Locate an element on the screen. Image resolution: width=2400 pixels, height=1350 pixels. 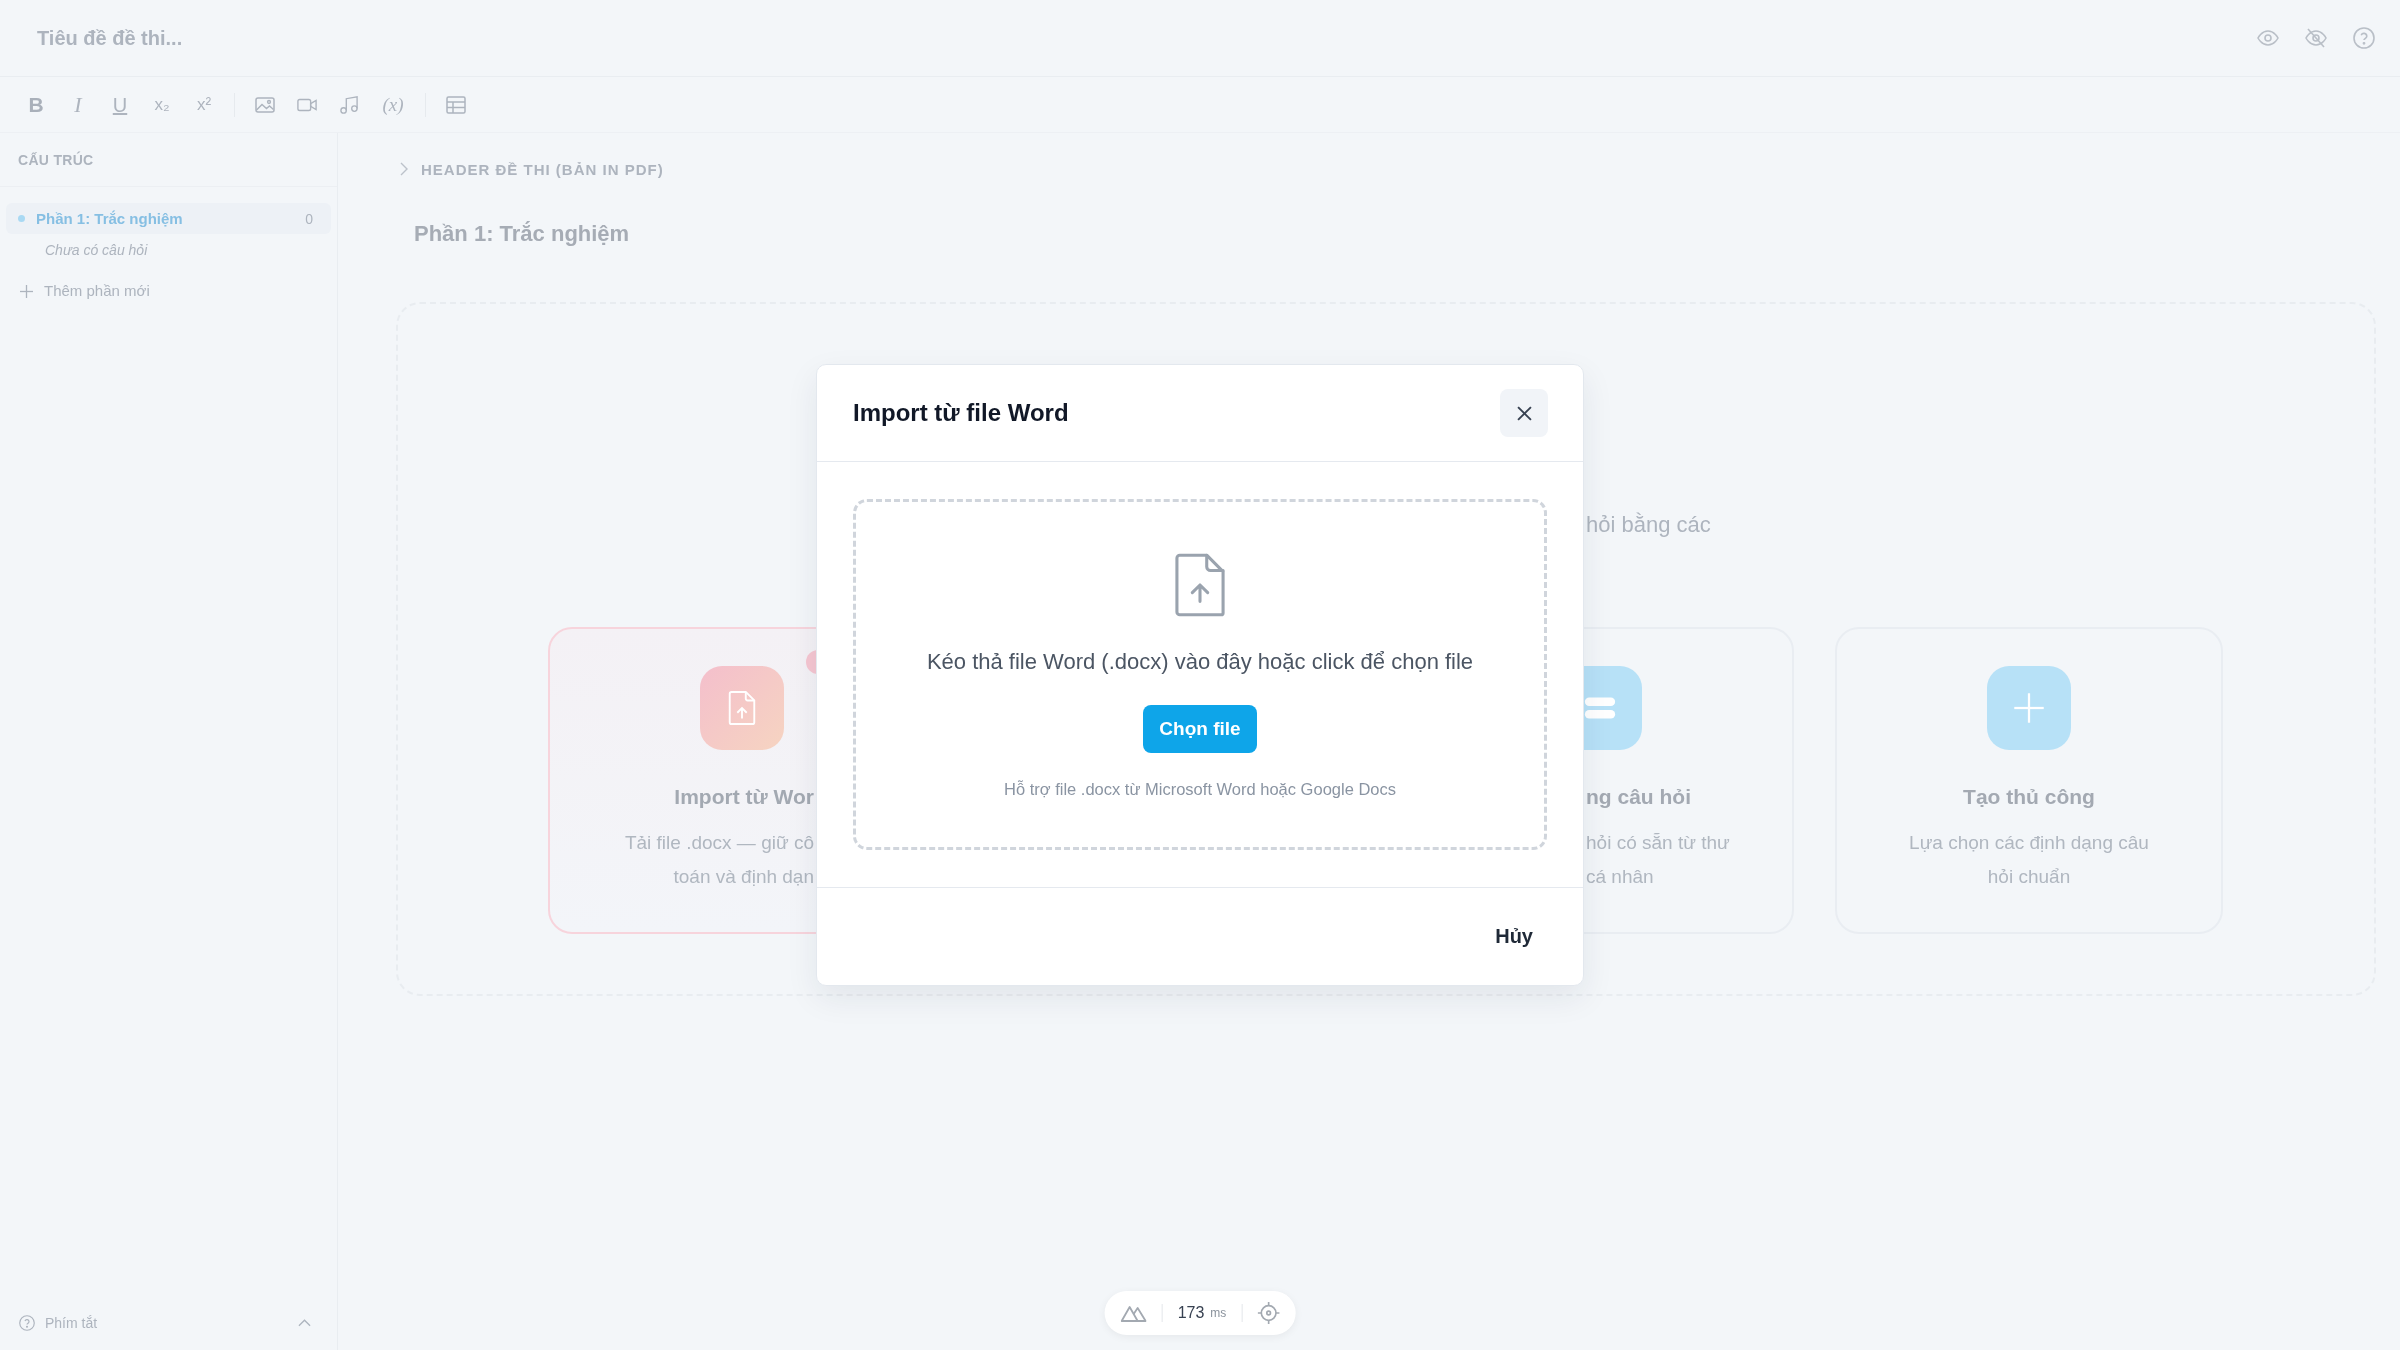
formula-button: (x) is located at coordinates (393, 104).